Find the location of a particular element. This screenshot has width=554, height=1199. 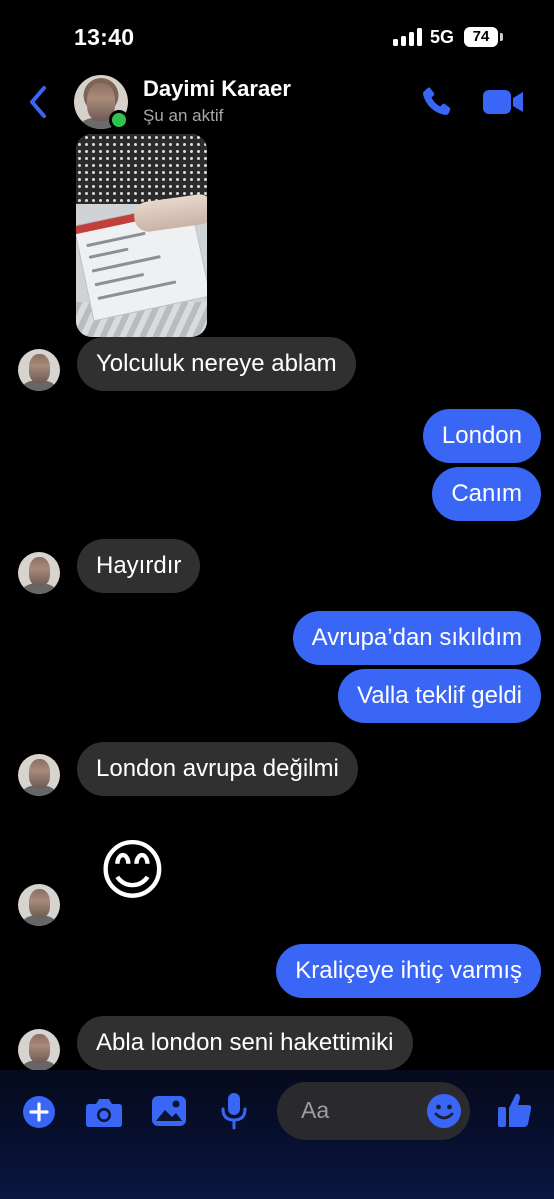

message-input: Aa is located at coordinates (373, 1111).